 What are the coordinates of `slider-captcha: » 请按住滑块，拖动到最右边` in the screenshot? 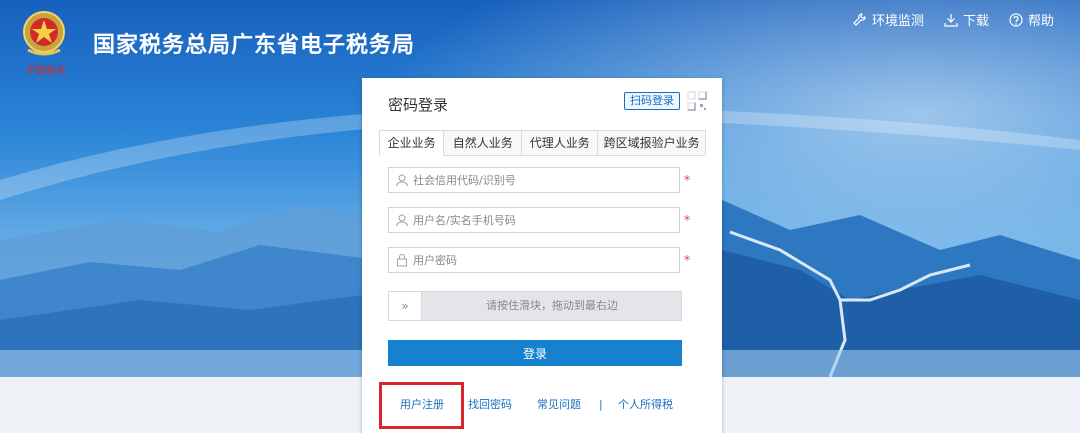 It's located at (535, 306).